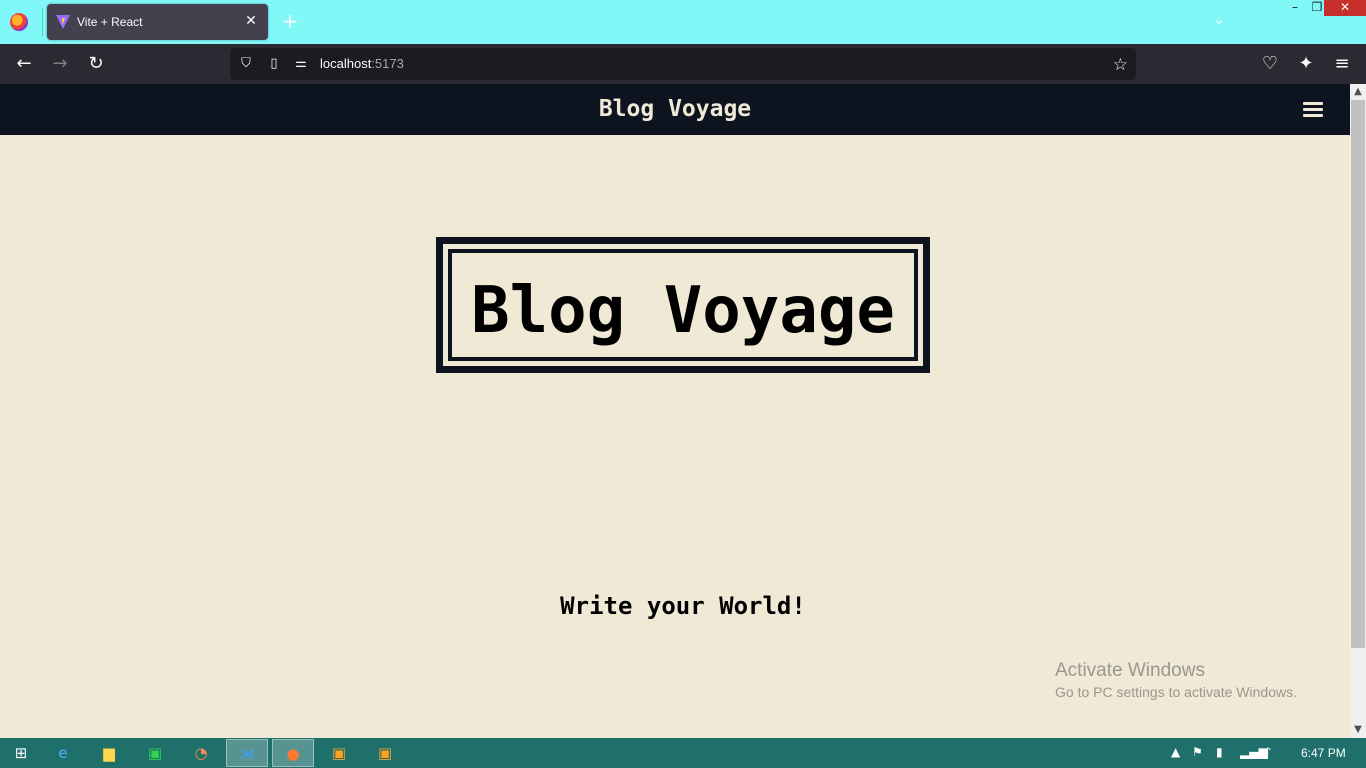  Describe the element at coordinates (362, 63) in the screenshot. I see `url-text: localhost:5173` at that location.